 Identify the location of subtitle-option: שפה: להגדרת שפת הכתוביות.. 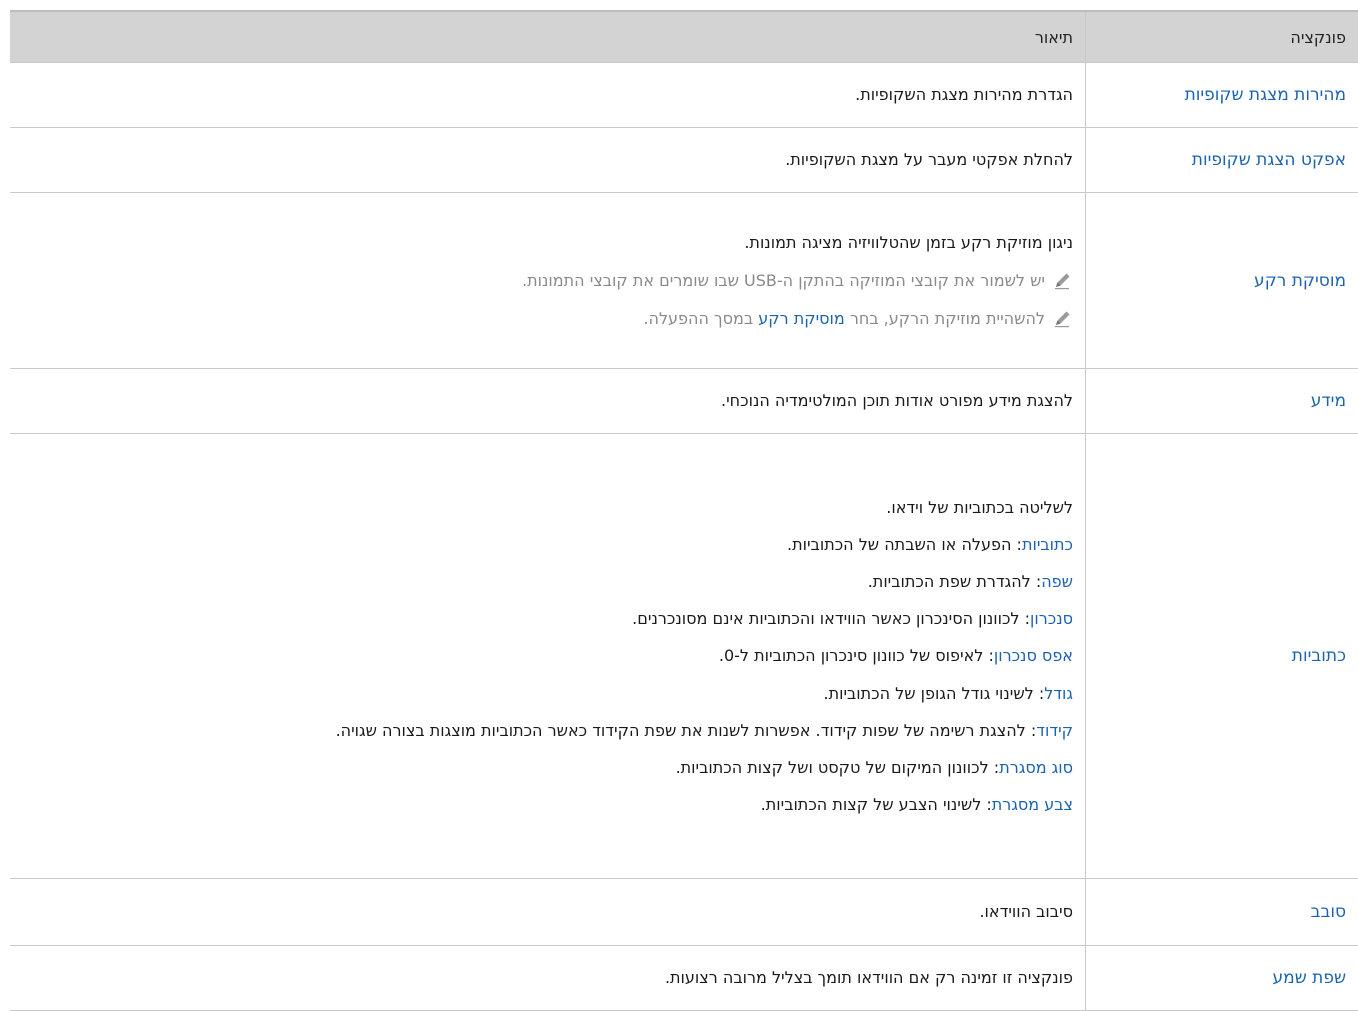
(547, 581).